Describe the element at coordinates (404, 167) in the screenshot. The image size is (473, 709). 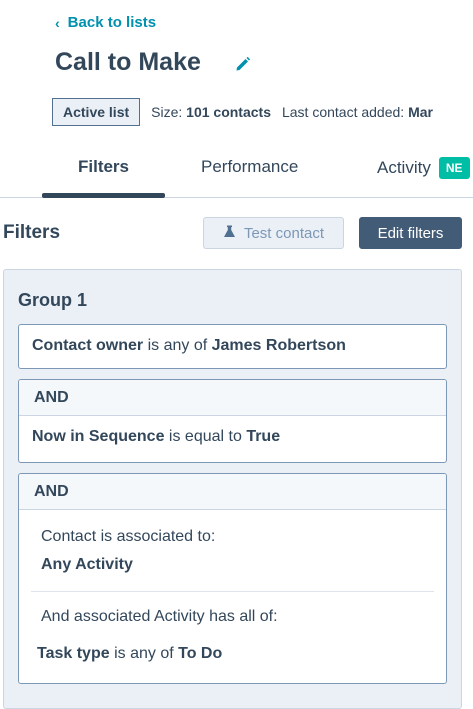
I see `tab-activity-label: Activity` at that location.